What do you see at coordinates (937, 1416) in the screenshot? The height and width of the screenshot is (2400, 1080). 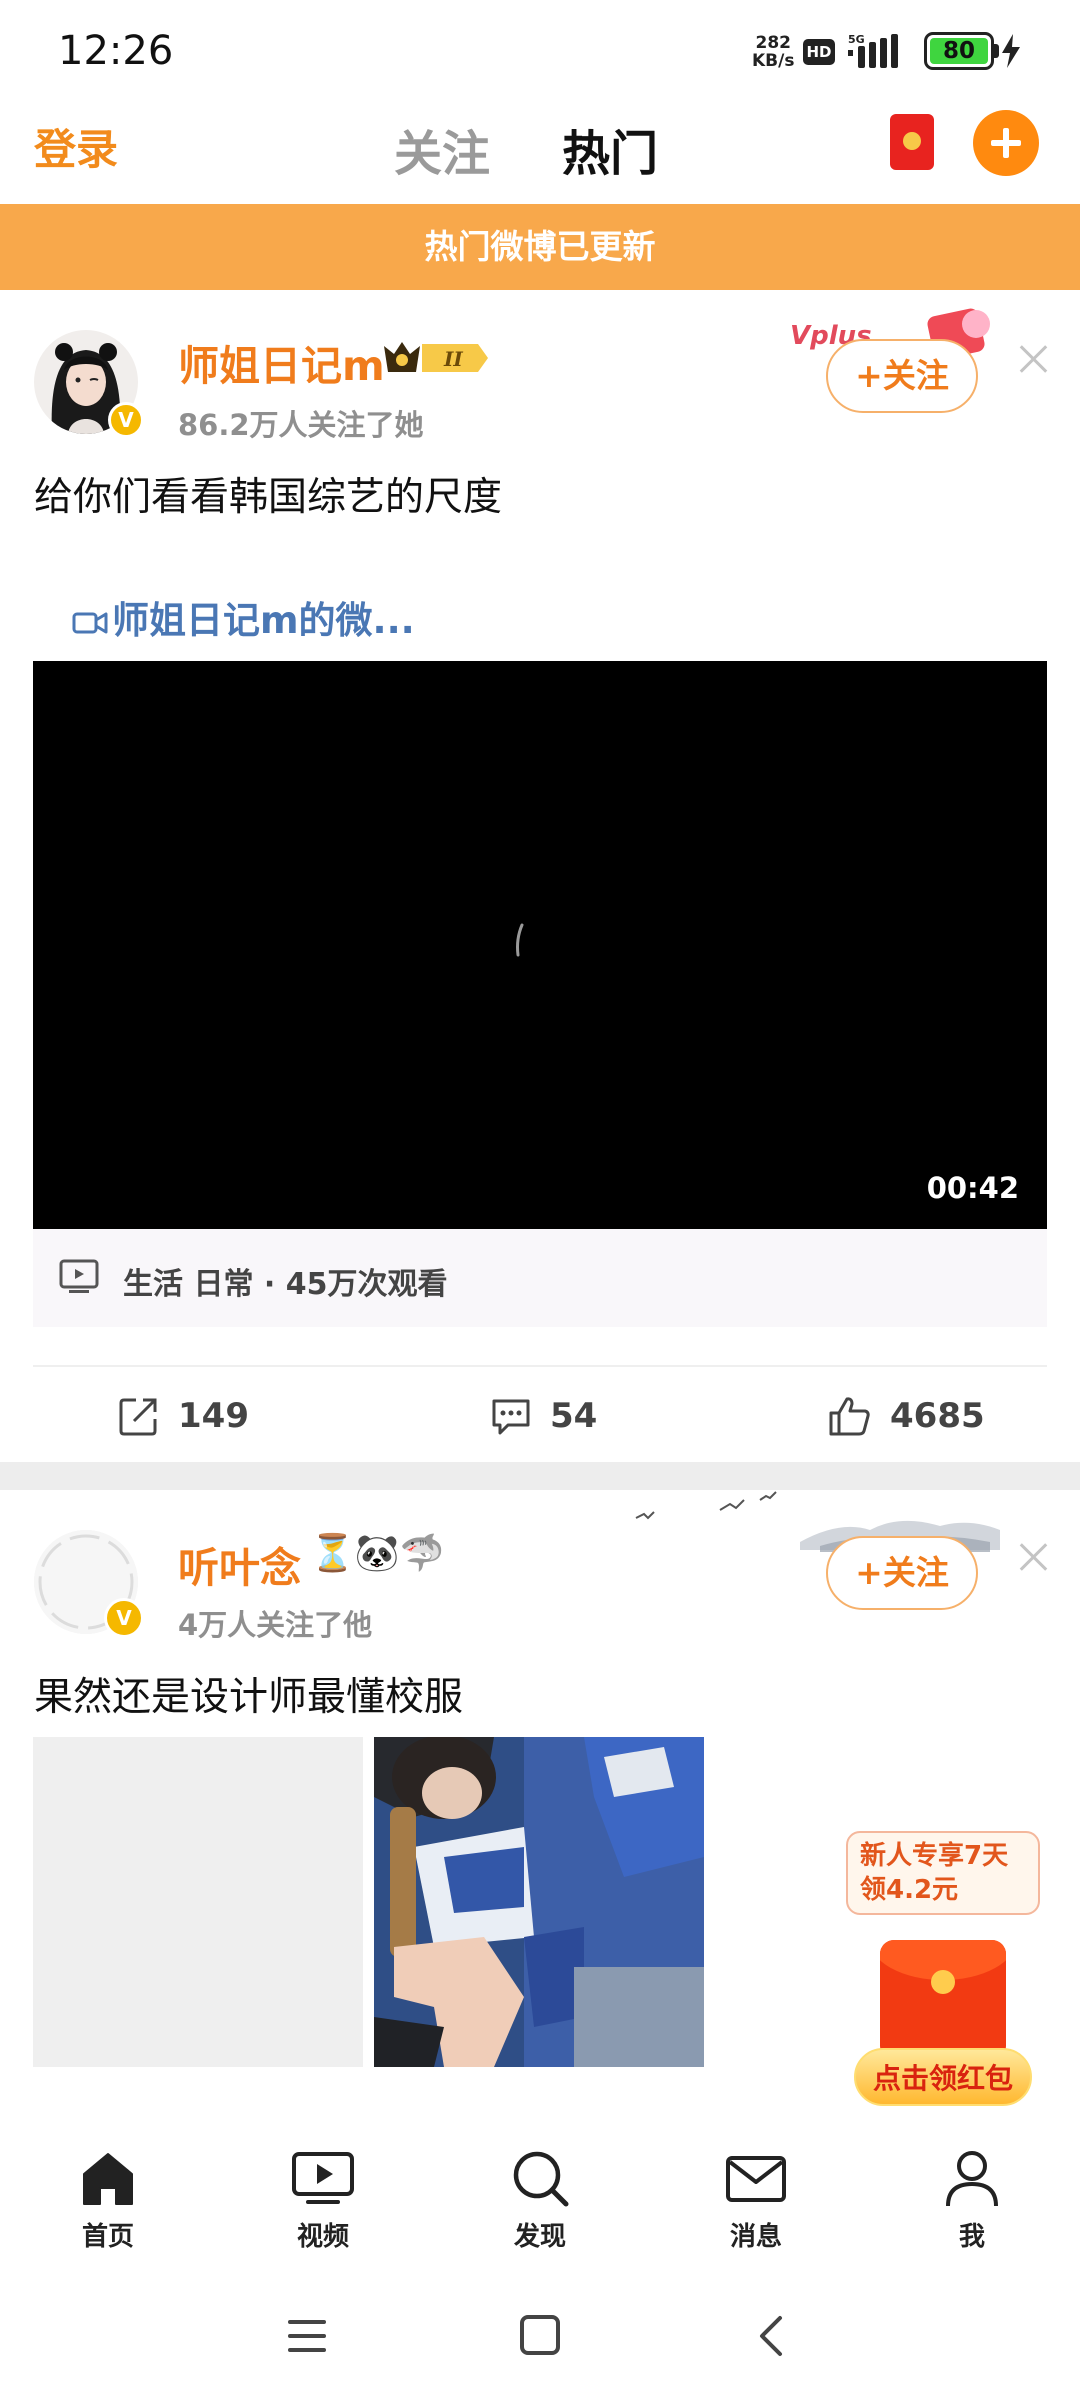 I see `like-count: 4685` at bounding box center [937, 1416].